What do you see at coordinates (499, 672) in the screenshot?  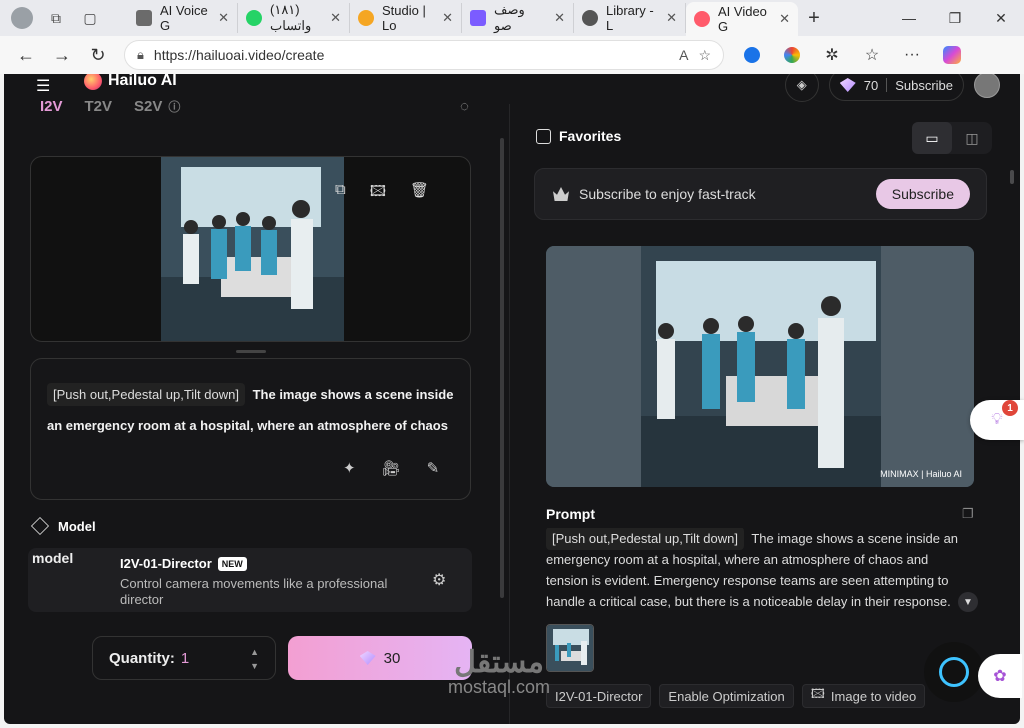 I see `site-watermark: مستقل mostaql.com` at bounding box center [499, 672].